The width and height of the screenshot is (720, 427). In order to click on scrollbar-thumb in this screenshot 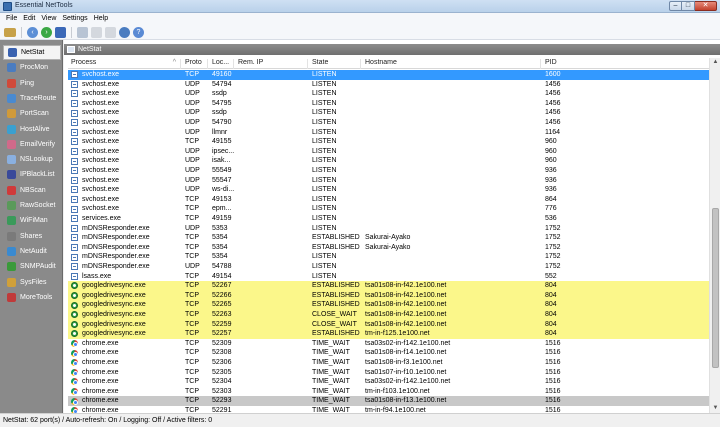, I will do `click(715, 288)`.